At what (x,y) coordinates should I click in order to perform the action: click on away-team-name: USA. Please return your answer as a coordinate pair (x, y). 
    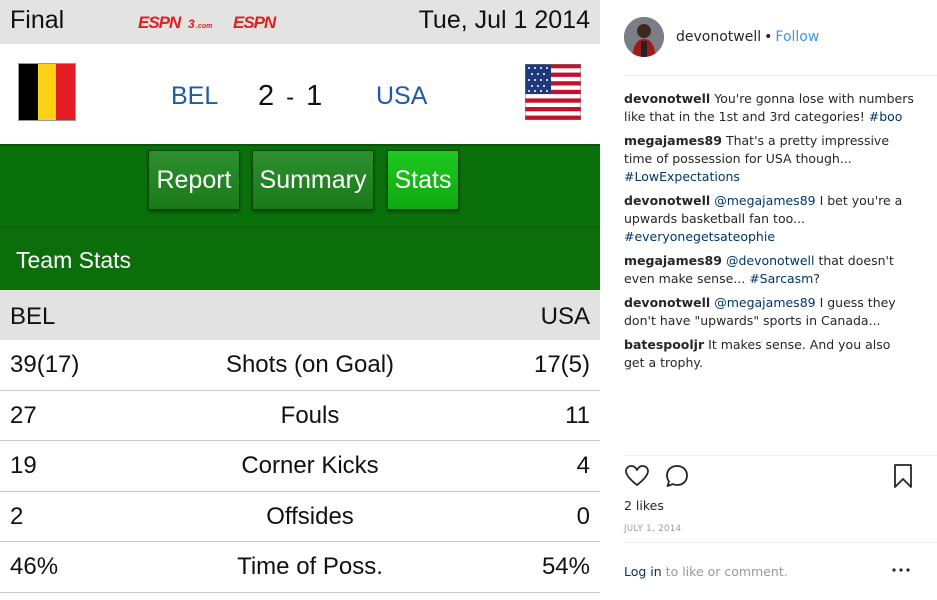
    Looking at the image, I should click on (401, 96).